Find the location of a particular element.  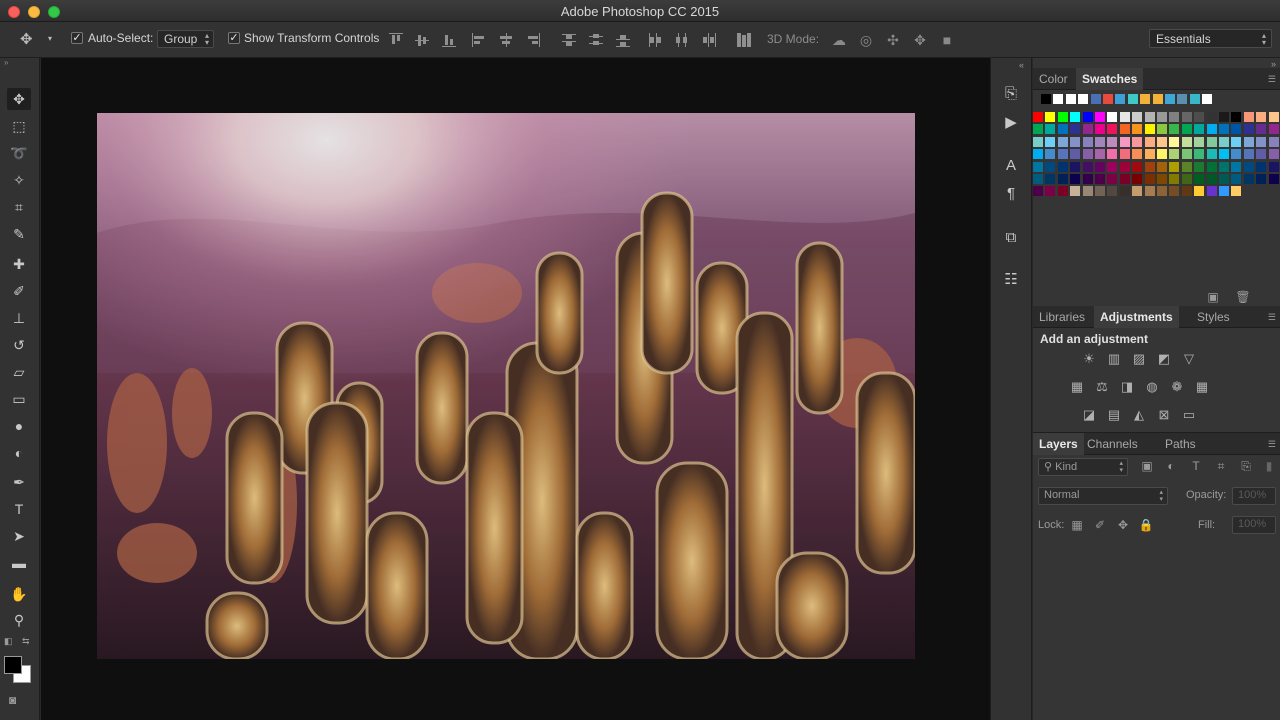

blur-tool-icon: ● is located at coordinates (19, 426).